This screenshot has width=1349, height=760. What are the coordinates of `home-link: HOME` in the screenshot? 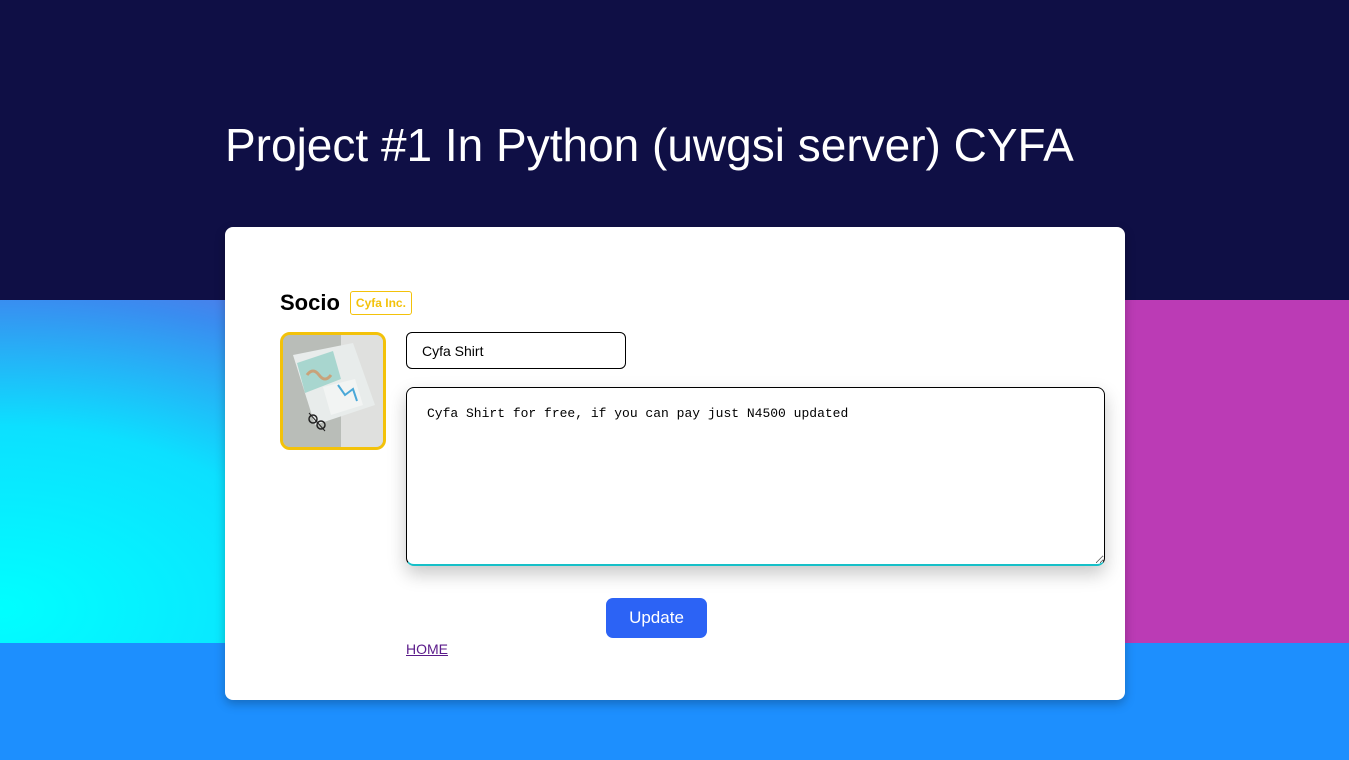 It's located at (427, 649).